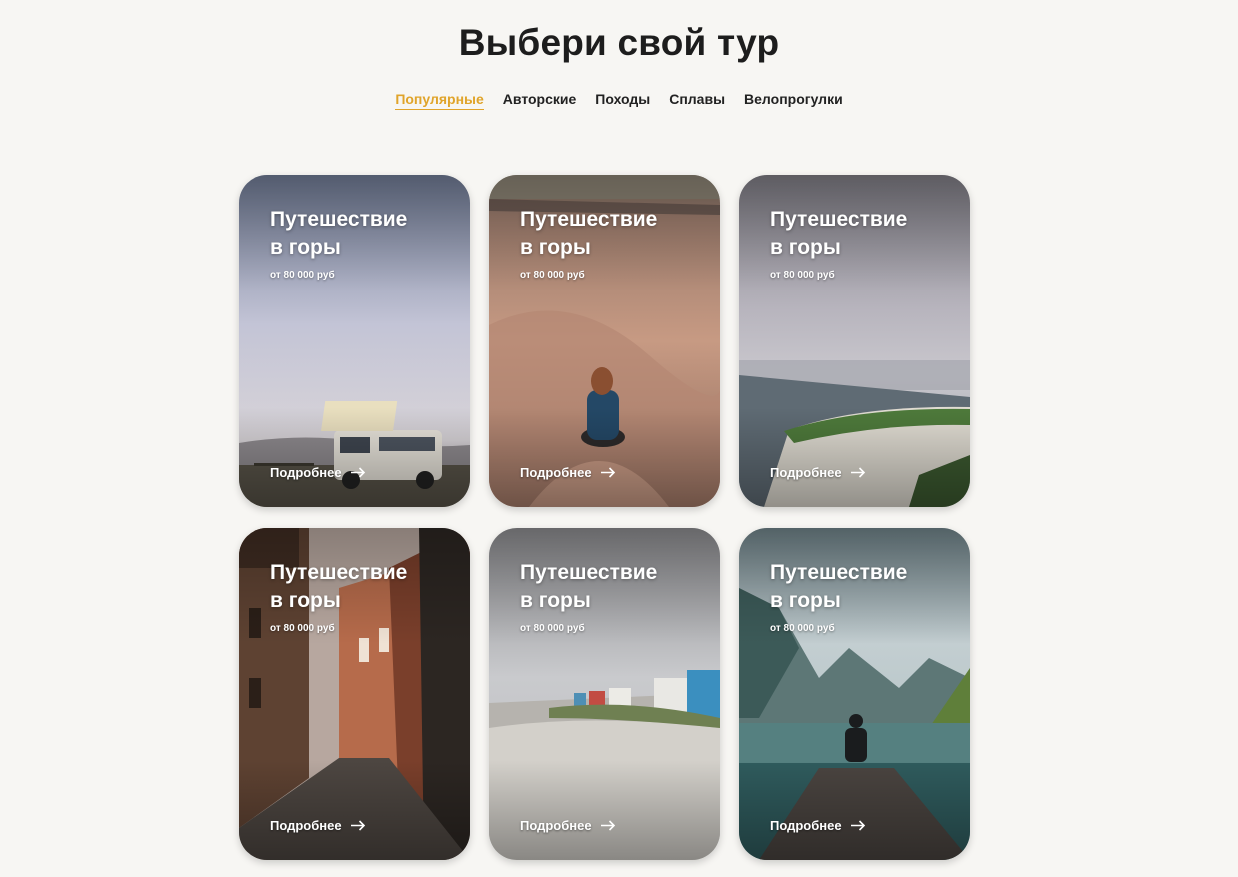 The width and height of the screenshot is (1238, 877). What do you see at coordinates (439, 100) in the screenshot?
I see `tab-popular: Популярные` at bounding box center [439, 100].